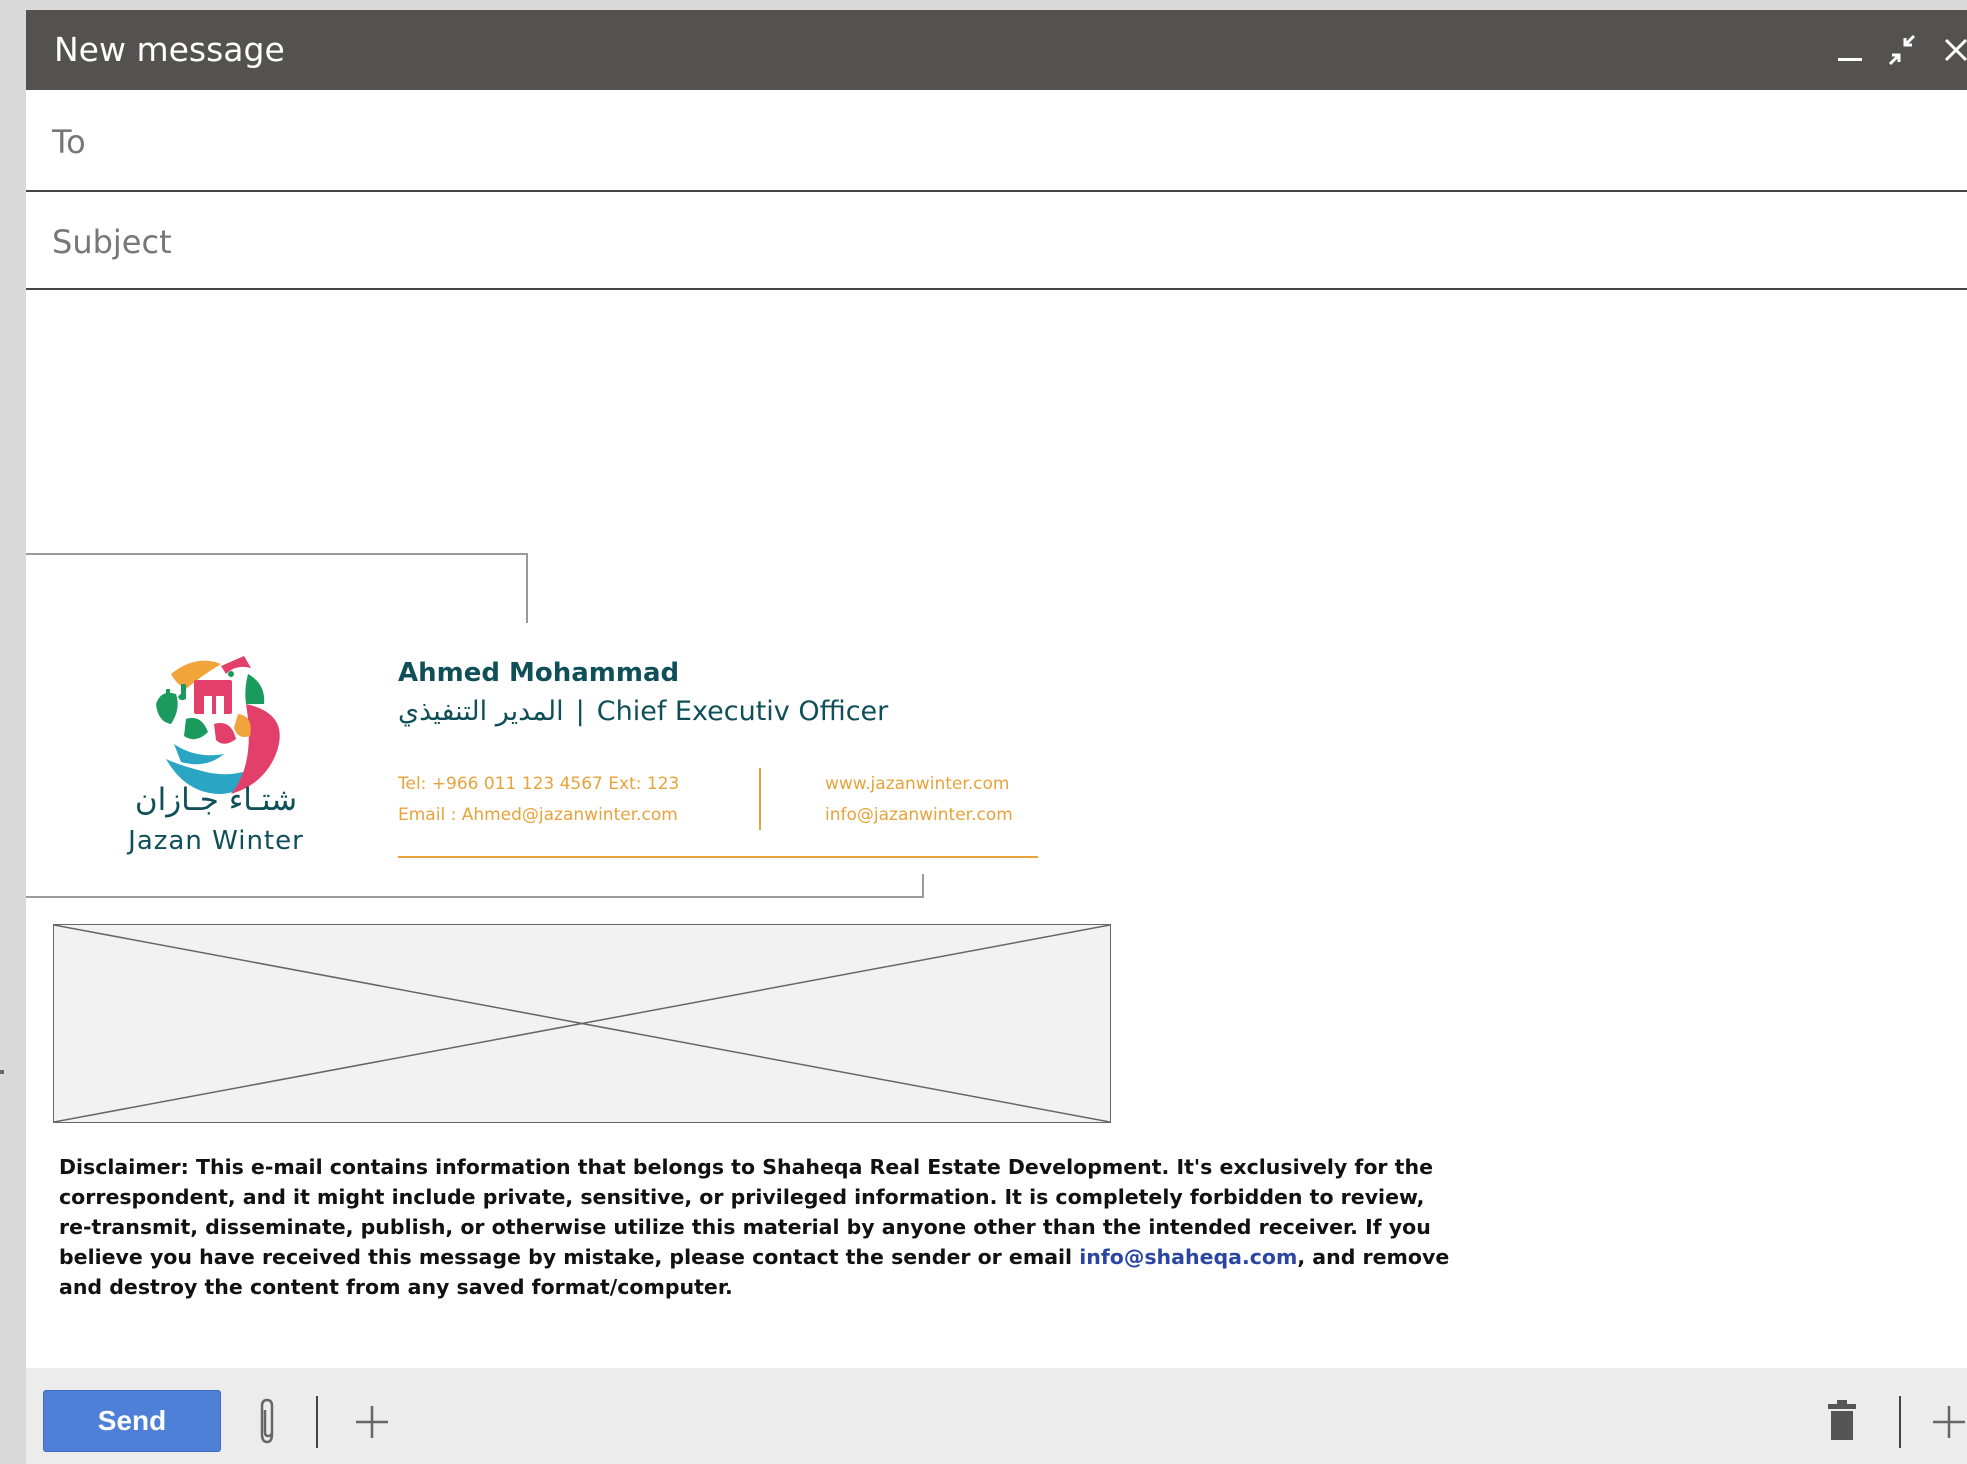 The height and width of the screenshot is (1464, 1967). Describe the element at coordinates (1850, 50) in the screenshot. I see `minimize-icon` at that location.